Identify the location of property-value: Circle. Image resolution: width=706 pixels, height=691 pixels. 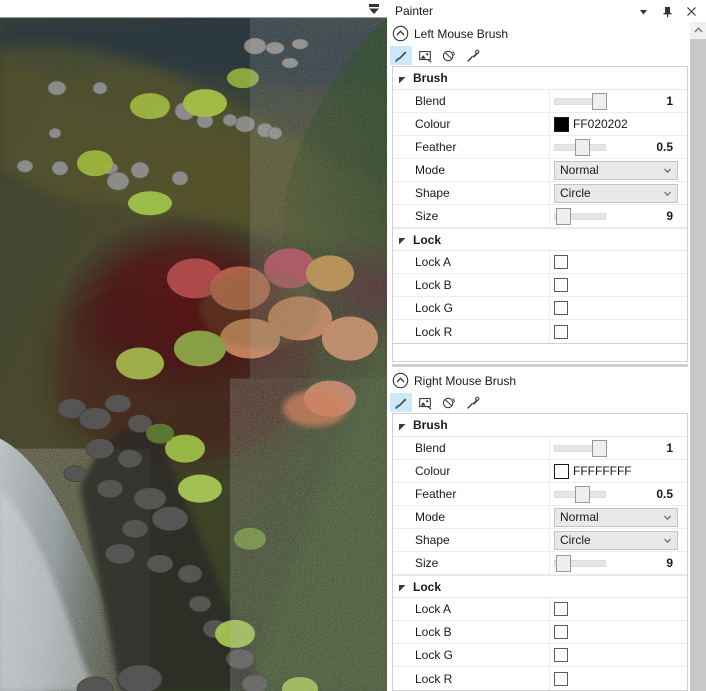
(618, 540).